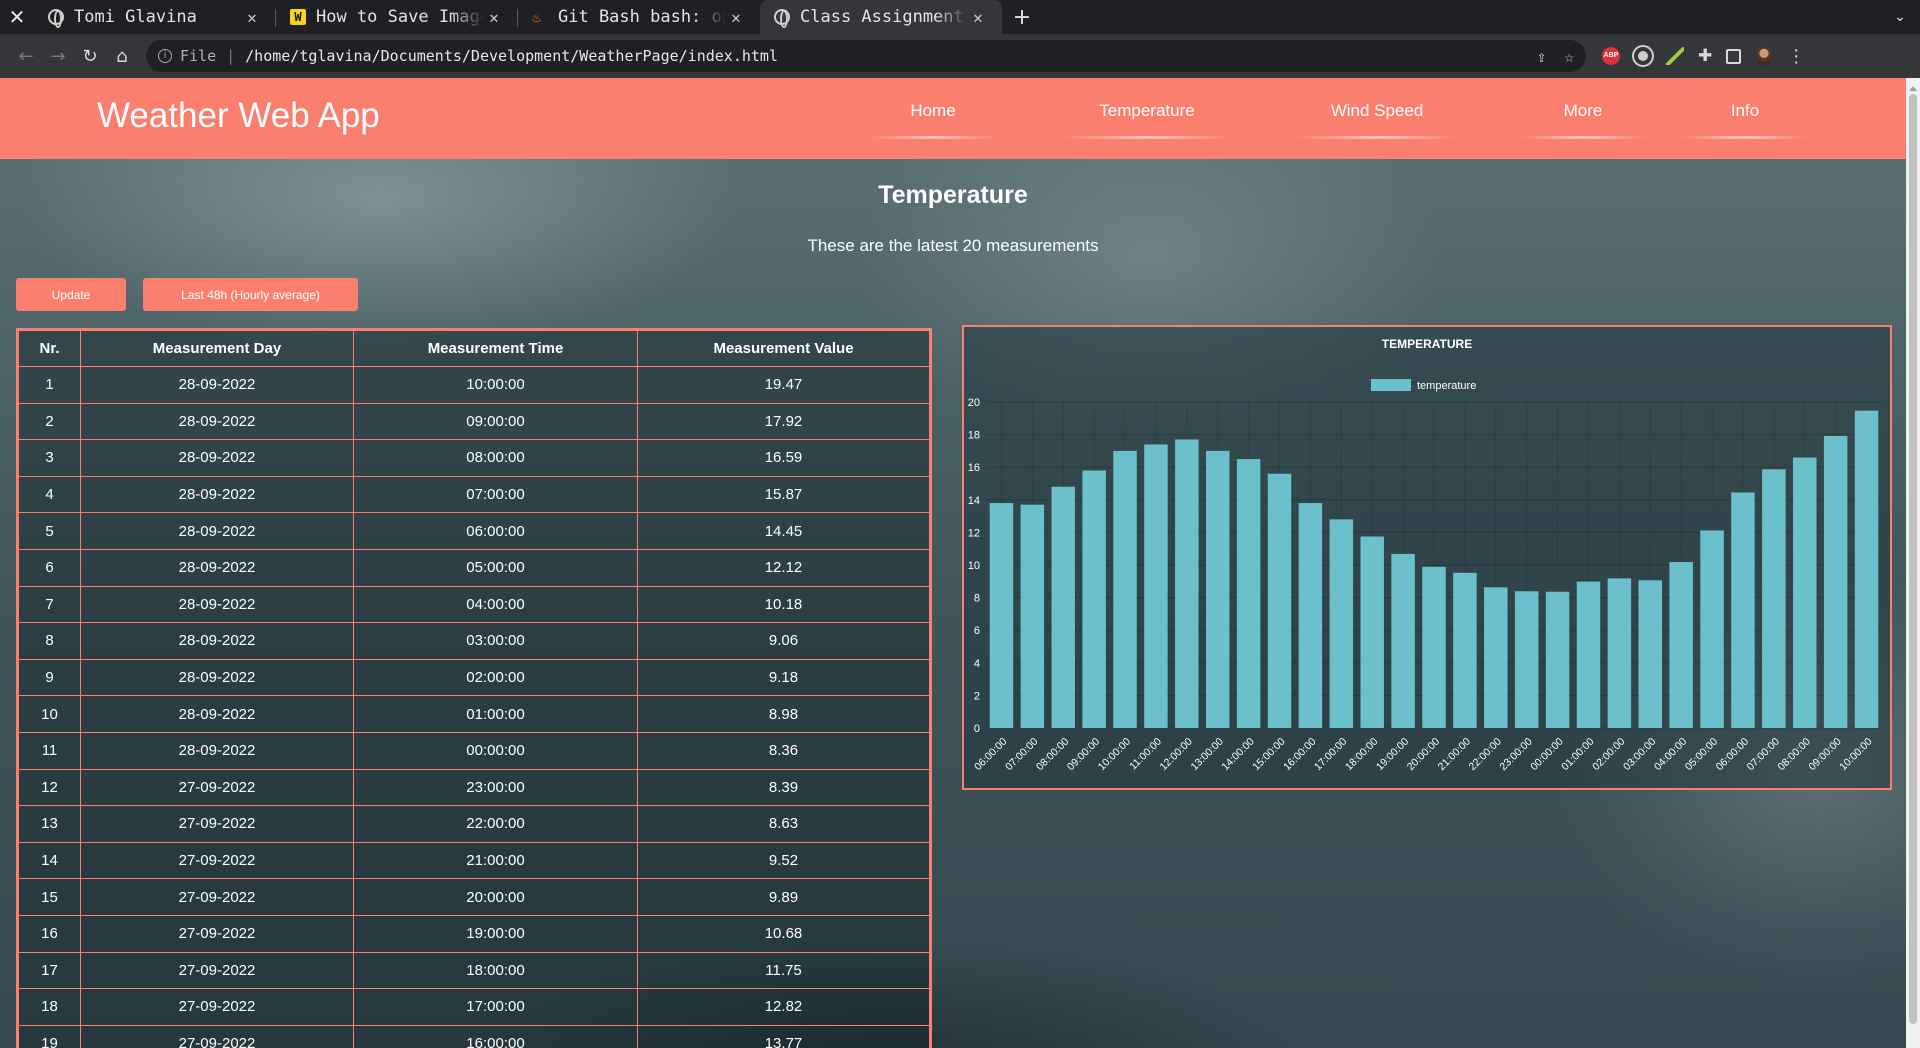 The height and width of the screenshot is (1048, 1920). I want to click on x-tick-label: 18:00:00, so click(1361, 754).